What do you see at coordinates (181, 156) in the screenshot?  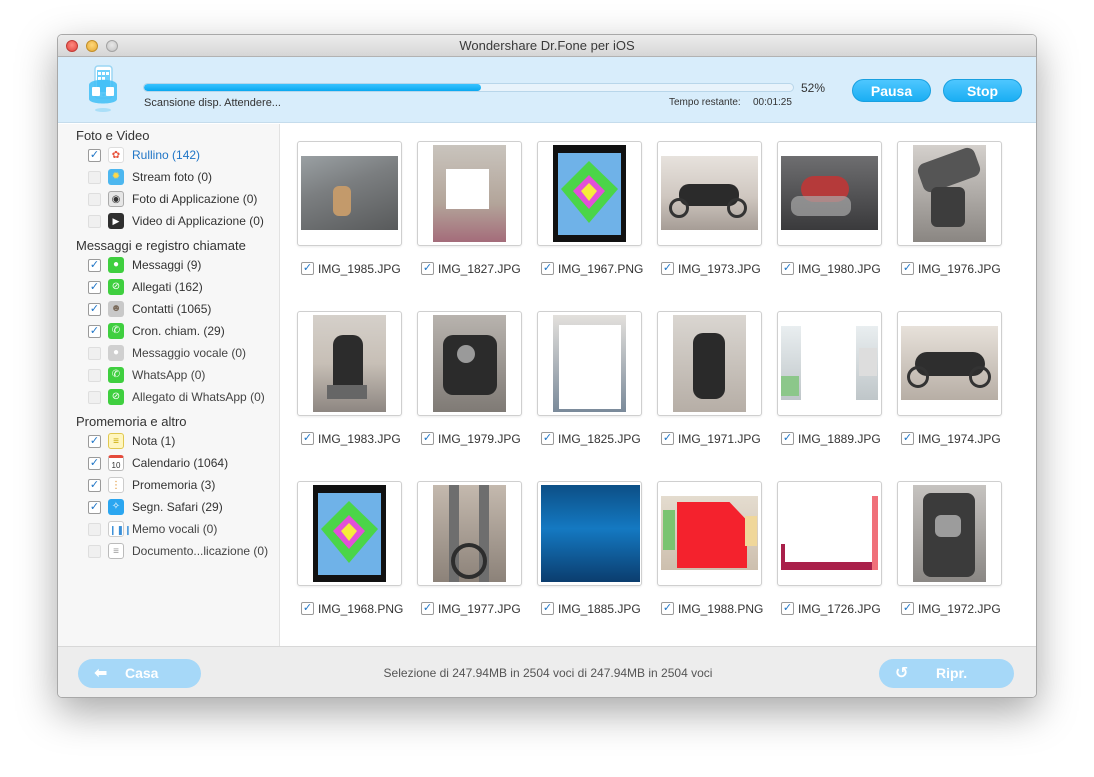 I see `sidebar-item-camera-roll: ✓ ✿ Rullino (142)` at bounding box center [181, 156].